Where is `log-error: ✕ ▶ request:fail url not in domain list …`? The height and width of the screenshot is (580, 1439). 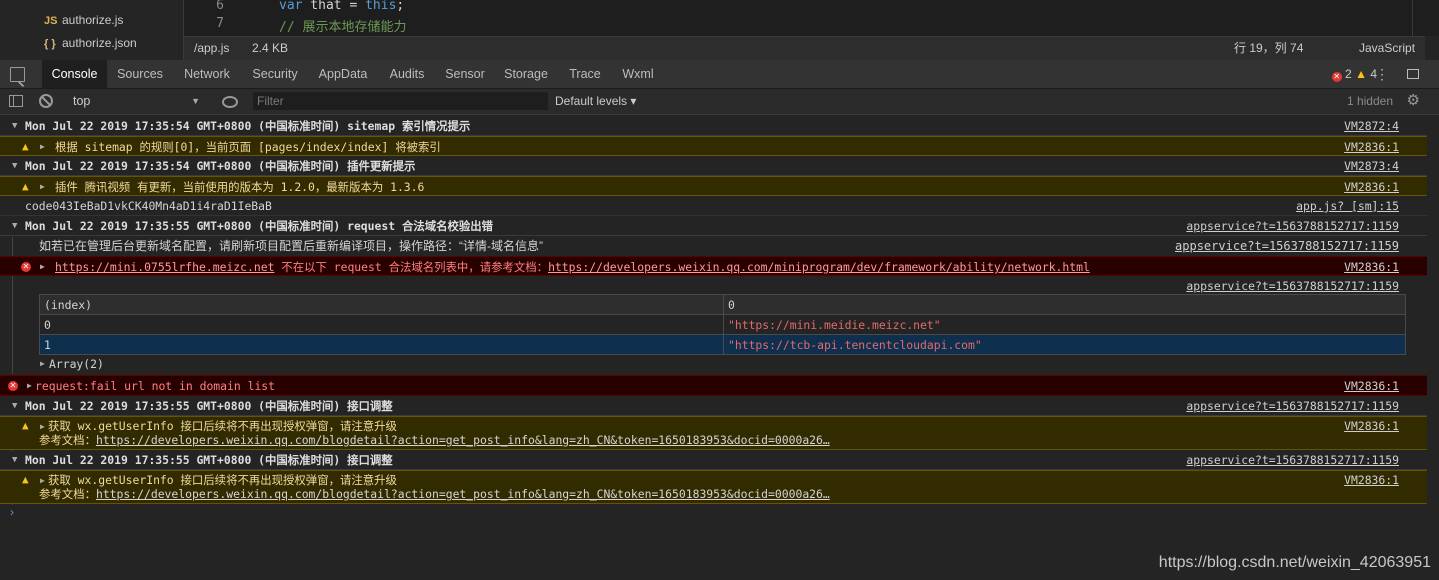 log-error: ✕ ▶ request:fail url not in domain list … is located at coordinates (713, 385).